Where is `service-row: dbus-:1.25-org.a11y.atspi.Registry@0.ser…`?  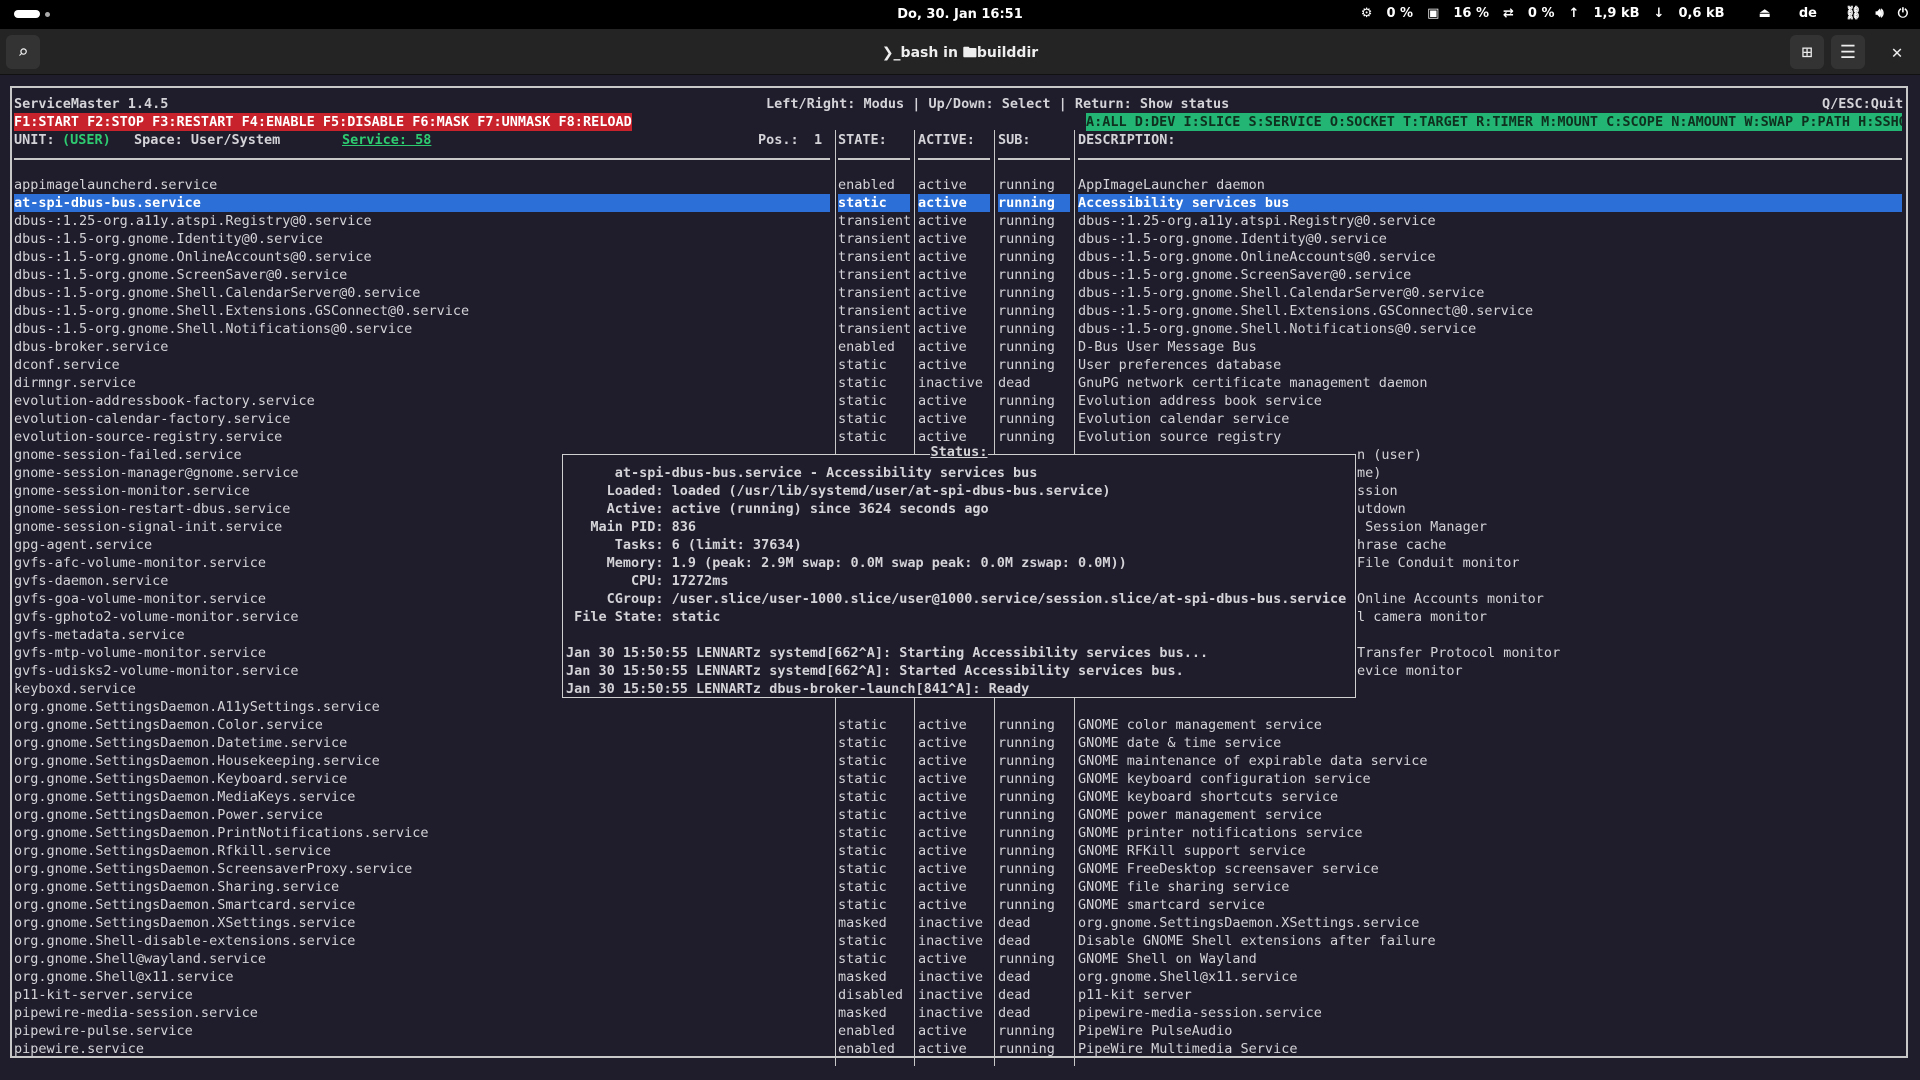 service-row: dbus-:1.25-org.a11y.atspi.Registry@0.ser… is located at coordinates (959, 221).